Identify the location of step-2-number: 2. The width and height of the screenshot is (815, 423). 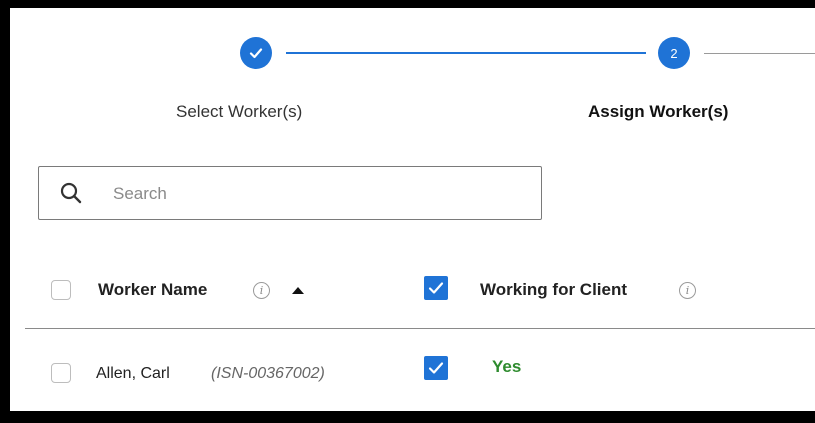
(674, 53).